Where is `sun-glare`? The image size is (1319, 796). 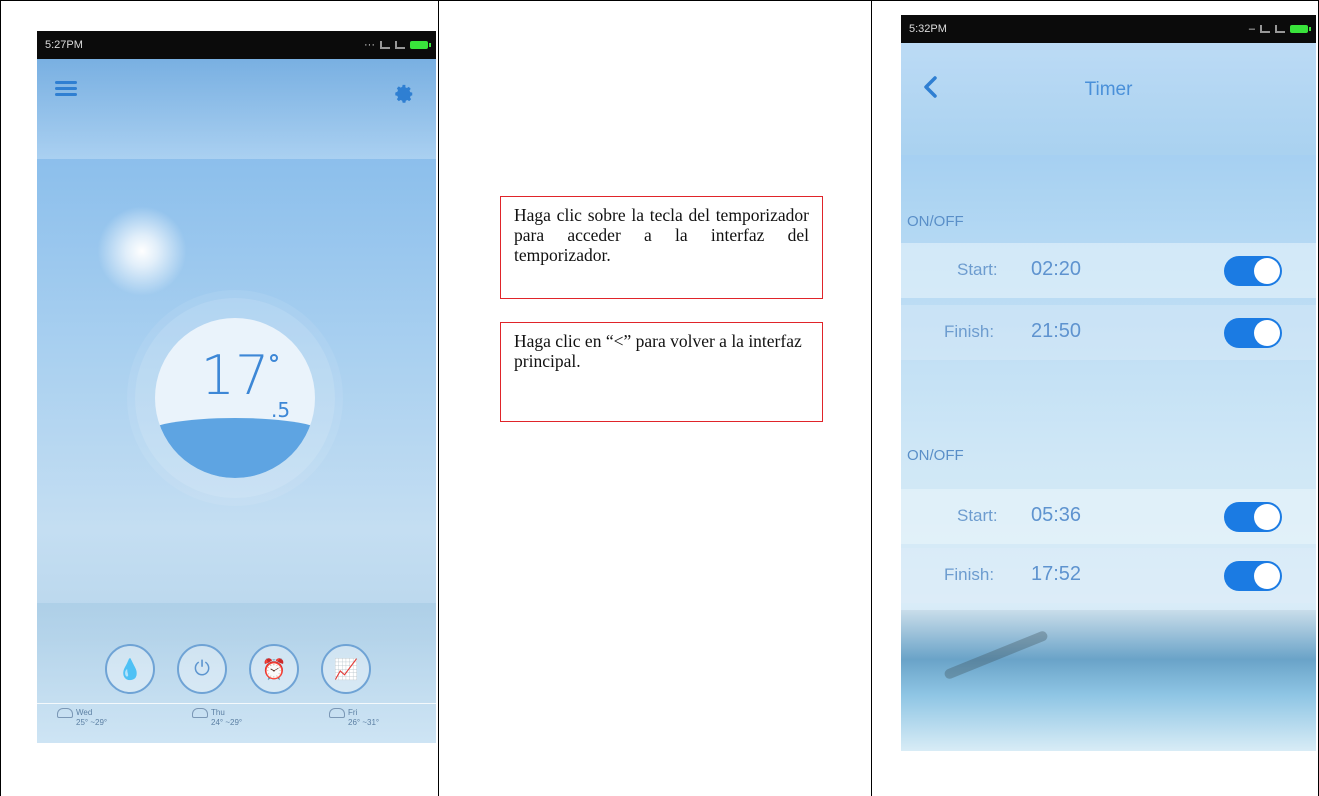
sun-glare is located at coordinates (142, 251).